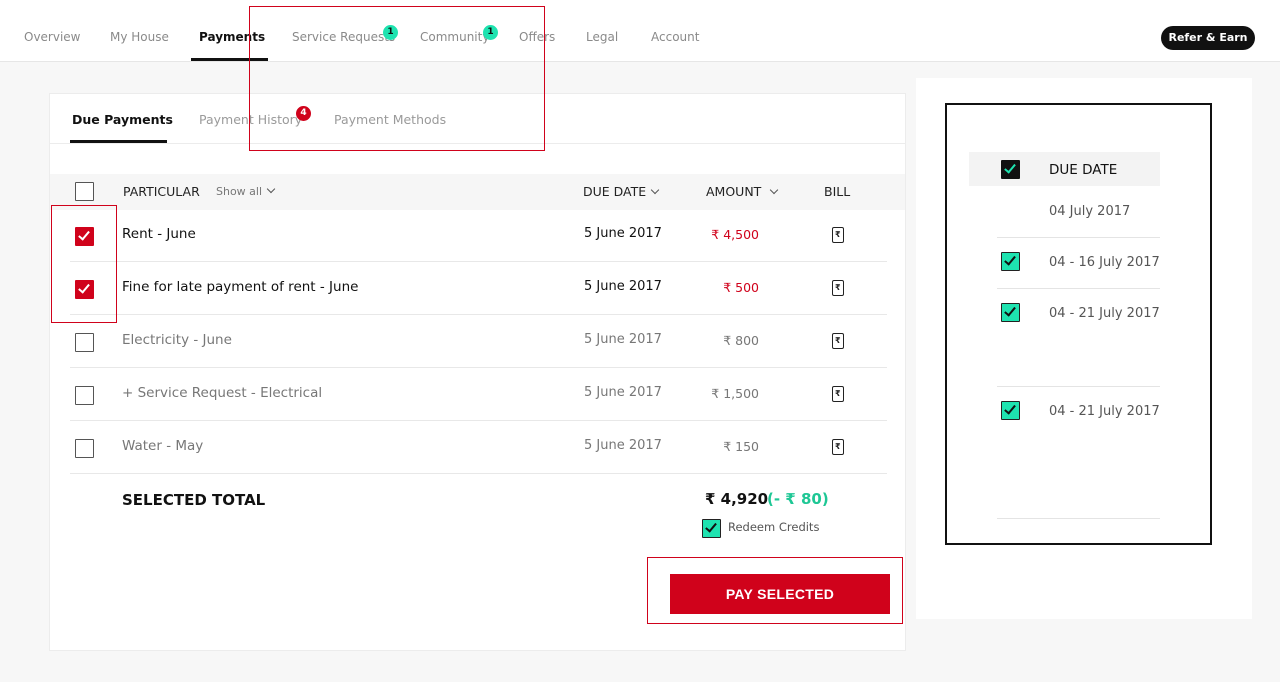 The height and width of the screenshot is (682, 1280). Describe the element at coordinates (52, 37) in the screenshot. I see `nav-overview: Overview` at that location.